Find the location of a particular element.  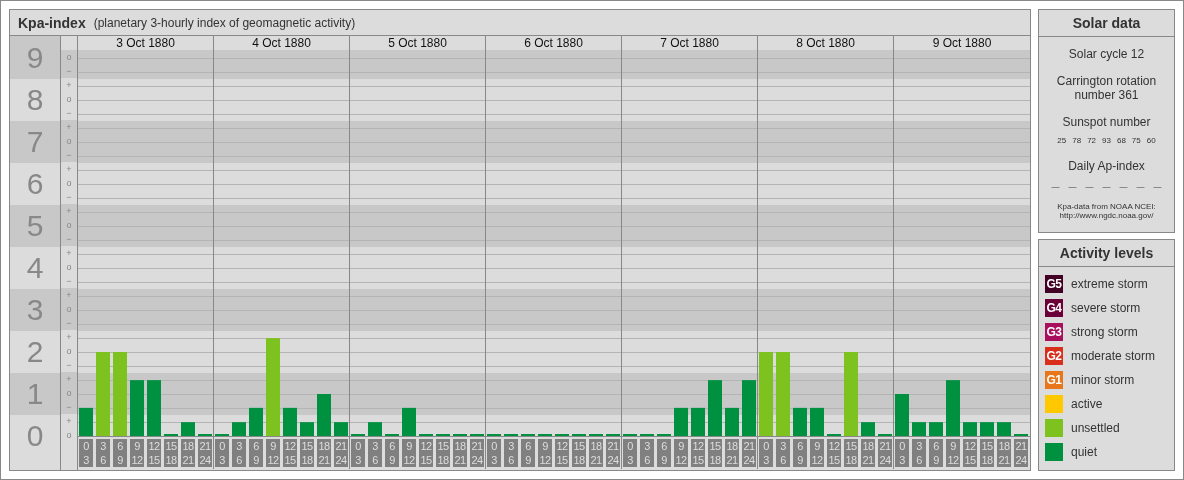

level-badge: G1 is located at coordinates (1054, 380).